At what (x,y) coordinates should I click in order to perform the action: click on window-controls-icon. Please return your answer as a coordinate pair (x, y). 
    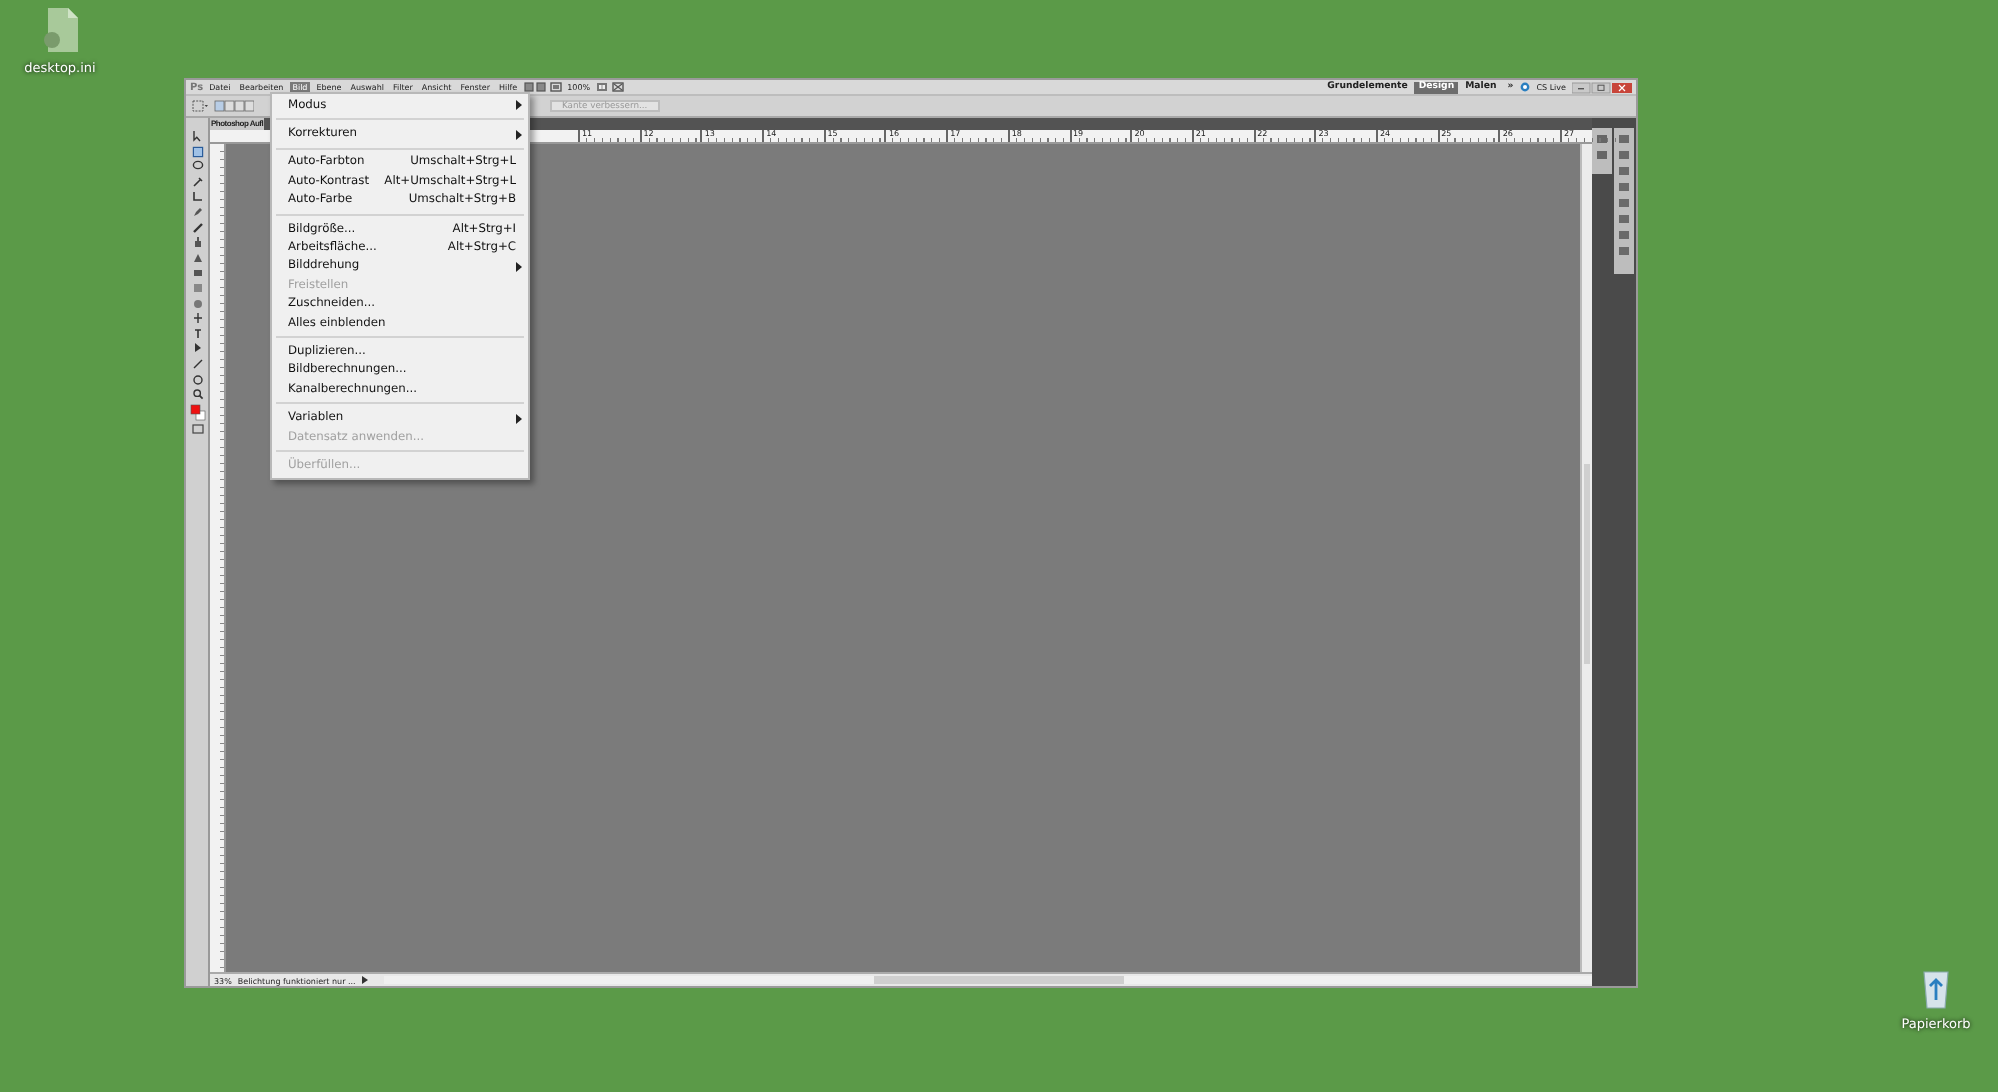
    Looking at the image, I should click on (1602, 87).